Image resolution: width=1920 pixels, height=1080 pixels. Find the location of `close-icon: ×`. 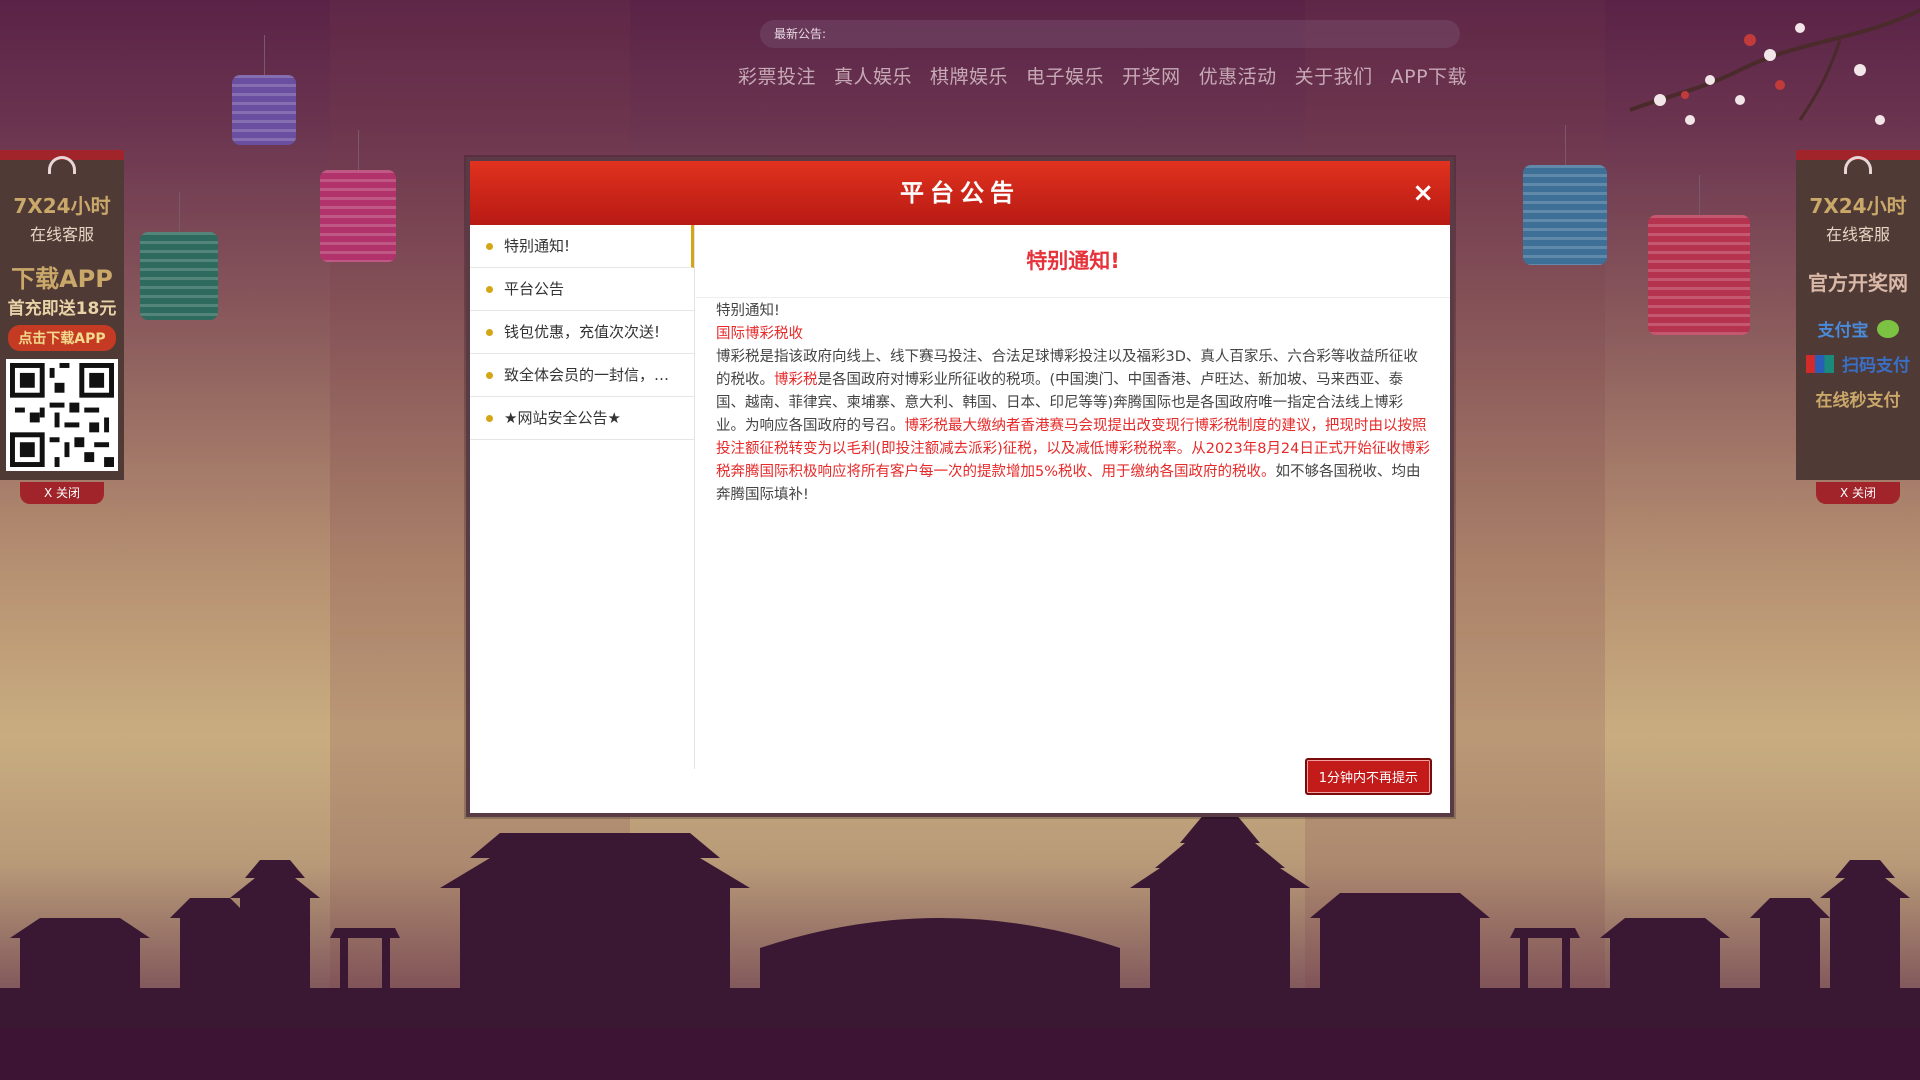

close-icon: × is located at coordinates (1423, 193).